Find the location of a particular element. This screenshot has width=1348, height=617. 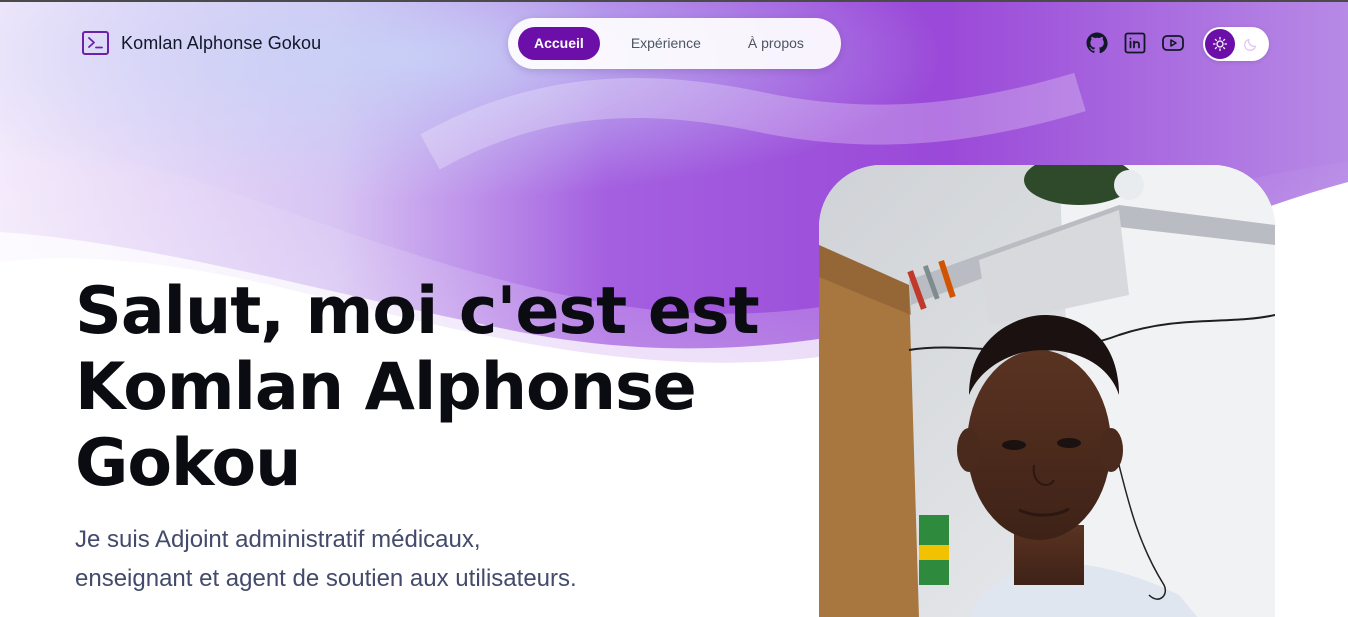

sun-icon is located at coordinates (1220, 44).